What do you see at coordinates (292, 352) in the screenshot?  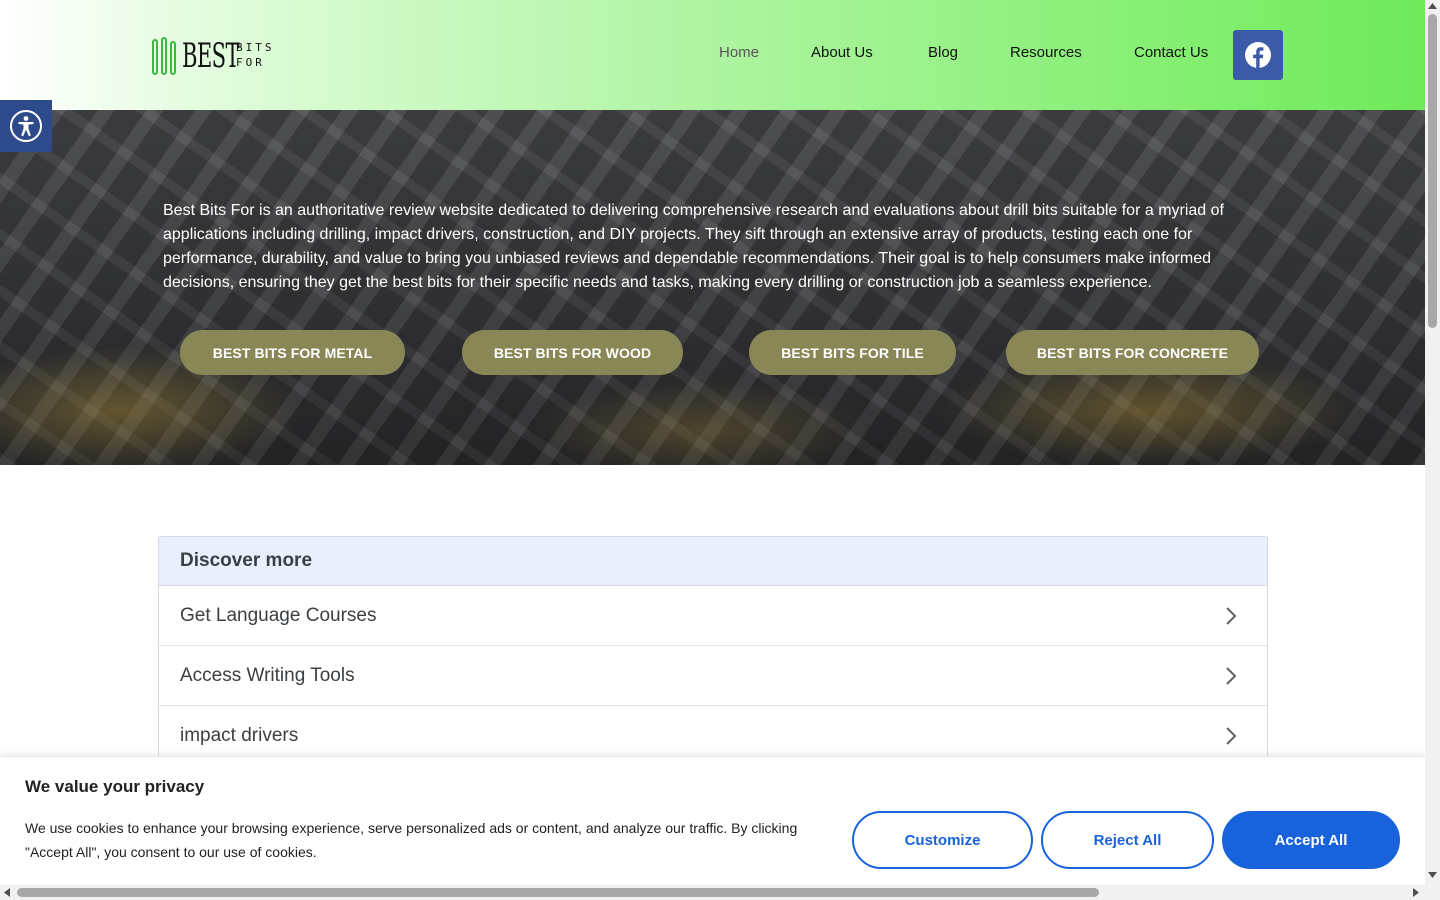 I see `best-bits-metal-button: BEST BITS FOR METAL` at bounding box center [292, 352].